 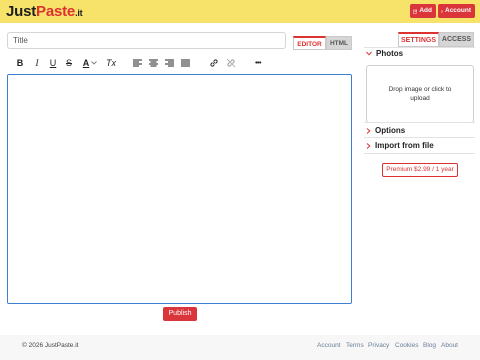 What do you see at coordinates (406, 345) in the screenshot?
I see `footer-link-cookies: Cookies` at bounding box center [406, 345].